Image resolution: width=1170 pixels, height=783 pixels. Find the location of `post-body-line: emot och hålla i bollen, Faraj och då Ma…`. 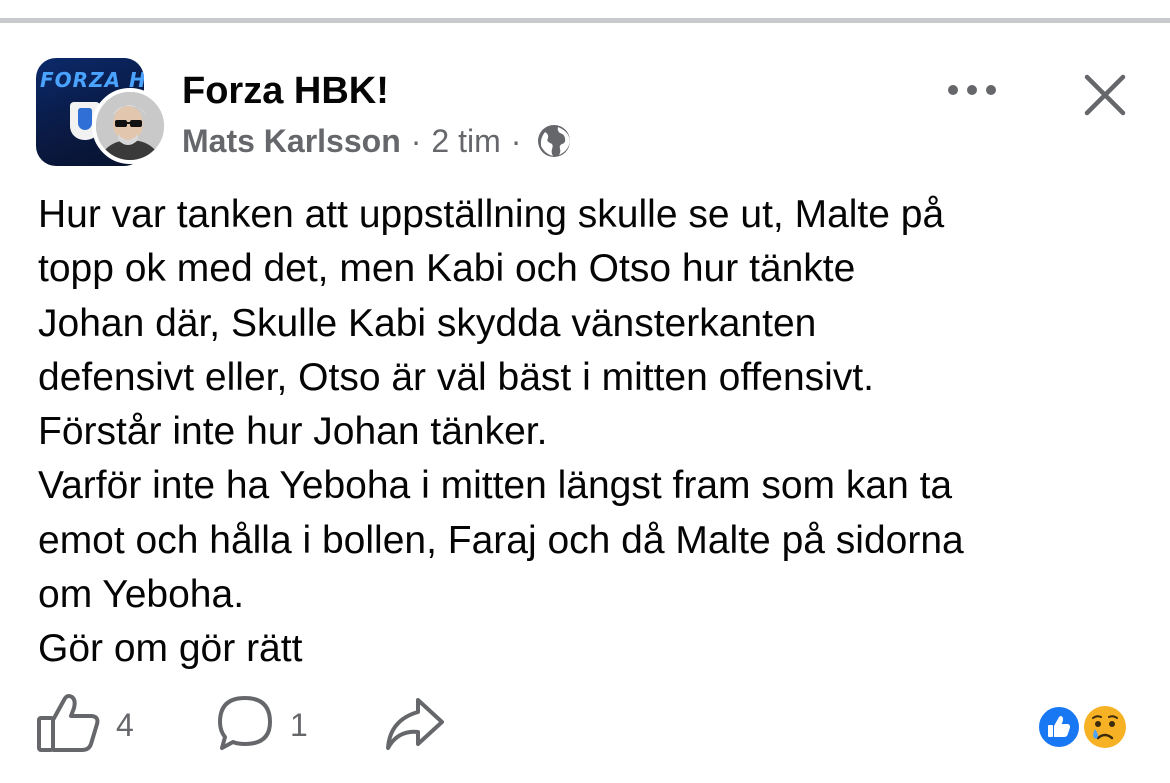

post-body-line: emot och hålla i bollen, Faraj och då Ma… is located at coordinates (501, 540).